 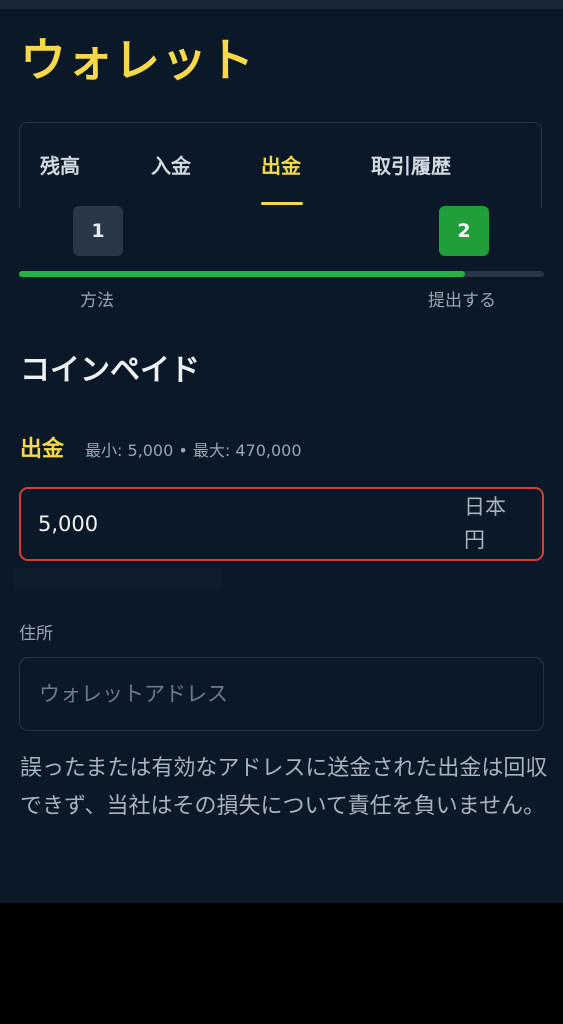 What do you see at coordinates (60, 166) in the screenshot?
I see `tab-balance: 残高` at bounding box center [60, 166].